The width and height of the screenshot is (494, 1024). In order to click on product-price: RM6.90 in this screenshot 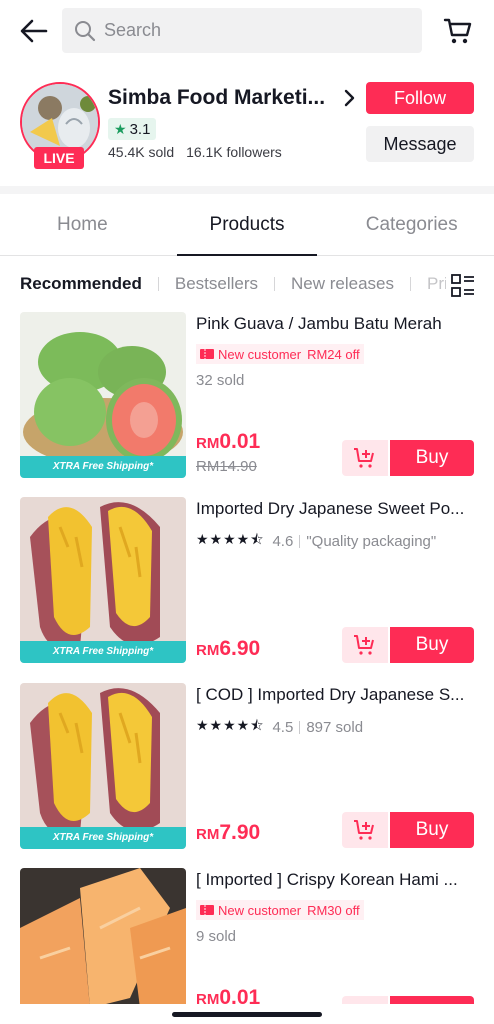, I will do `click(228, 649)`.